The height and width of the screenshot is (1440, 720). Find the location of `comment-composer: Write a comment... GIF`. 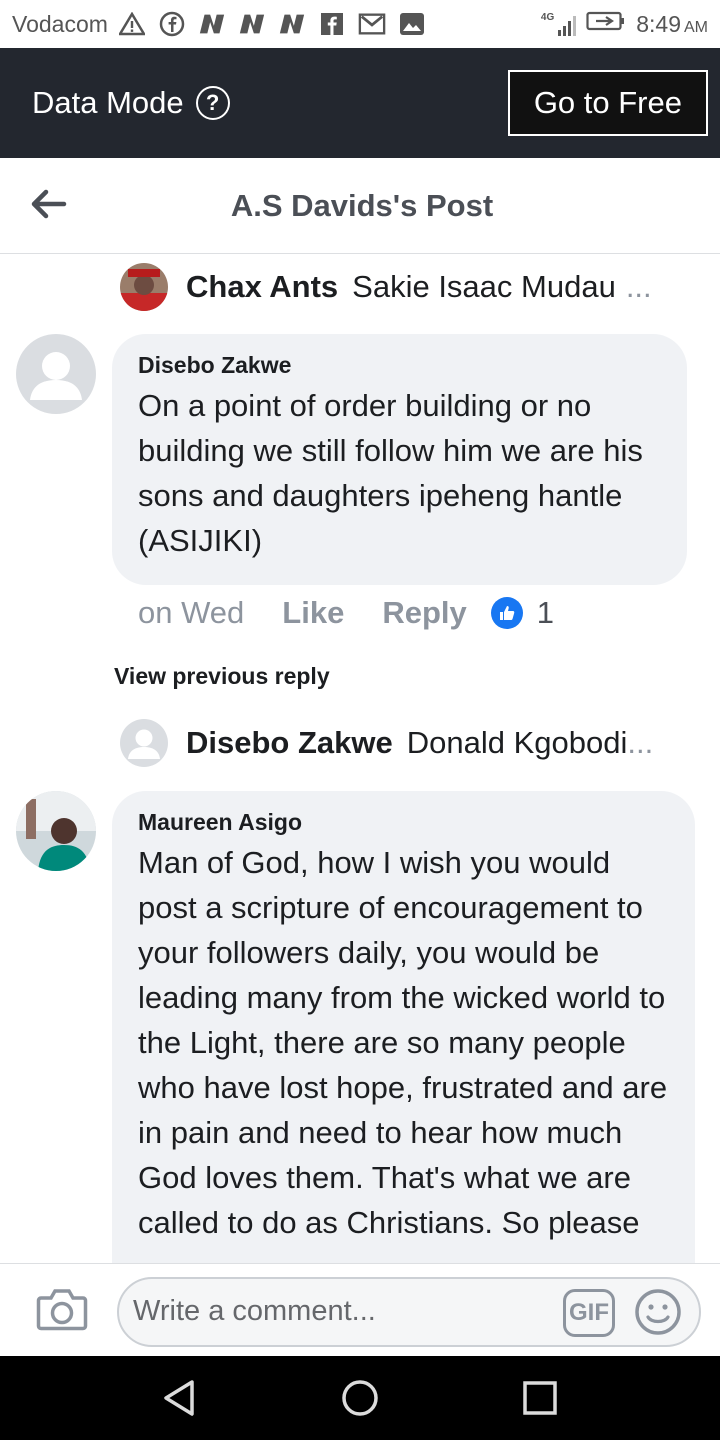

comment-composer: Write a comment... GIF is located at coordinates (360, 1309).